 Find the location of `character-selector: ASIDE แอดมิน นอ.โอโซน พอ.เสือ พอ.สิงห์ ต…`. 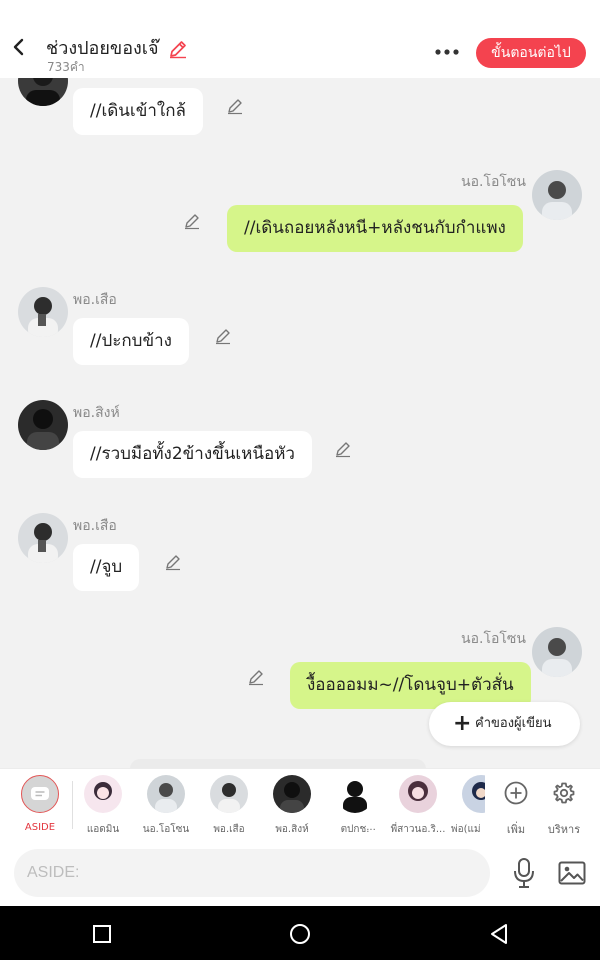

character-selector: ASIDE แอดมิน นอ.โอโซน พอ.เสือ พอ.สิงห์ ต… is located at coordinates (300, 804).